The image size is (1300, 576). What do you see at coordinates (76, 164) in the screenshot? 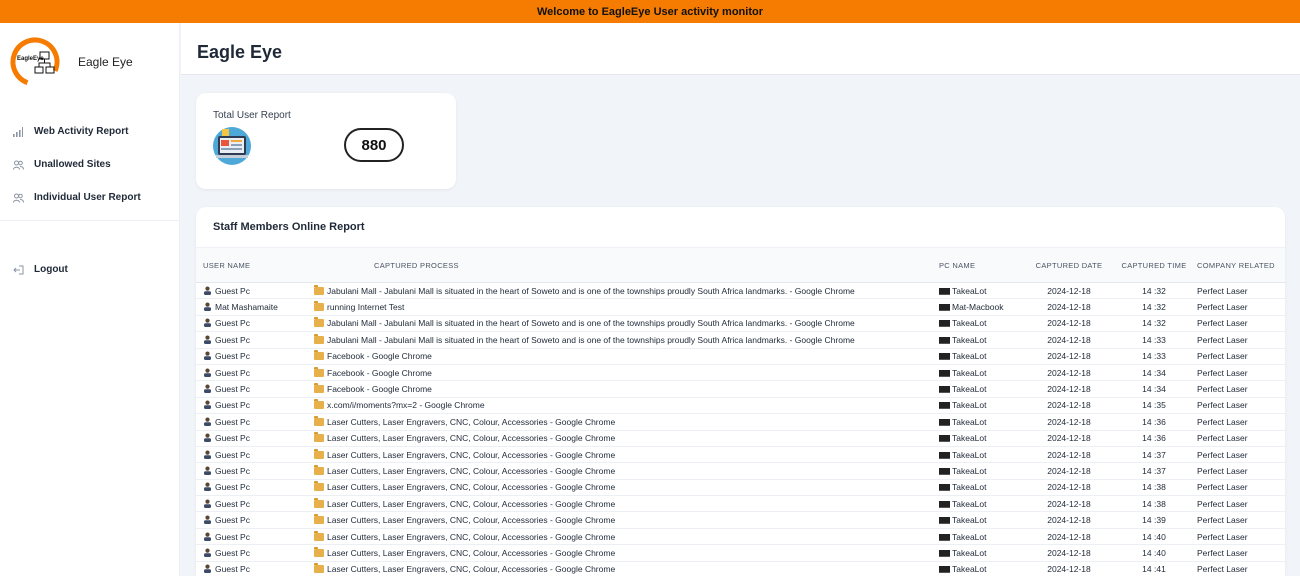
I see `sidebar-item-unallowed-sites: Unallowed Sites` at bounding box center [76, 164].